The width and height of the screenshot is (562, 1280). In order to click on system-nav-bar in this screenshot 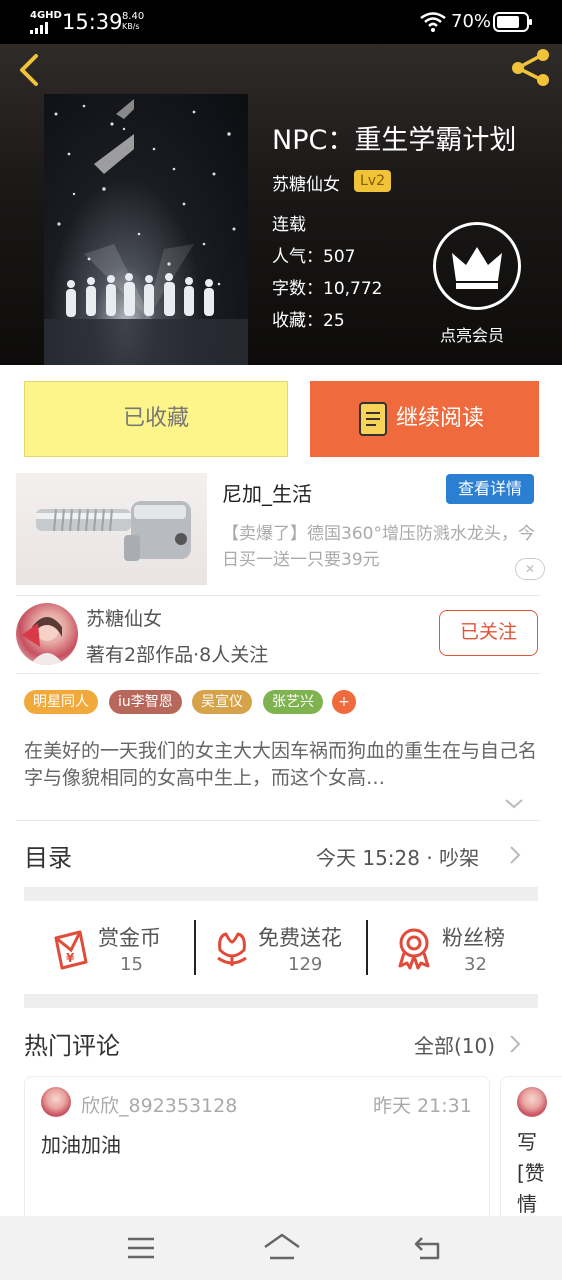, I will do `click(281, 1248)`.